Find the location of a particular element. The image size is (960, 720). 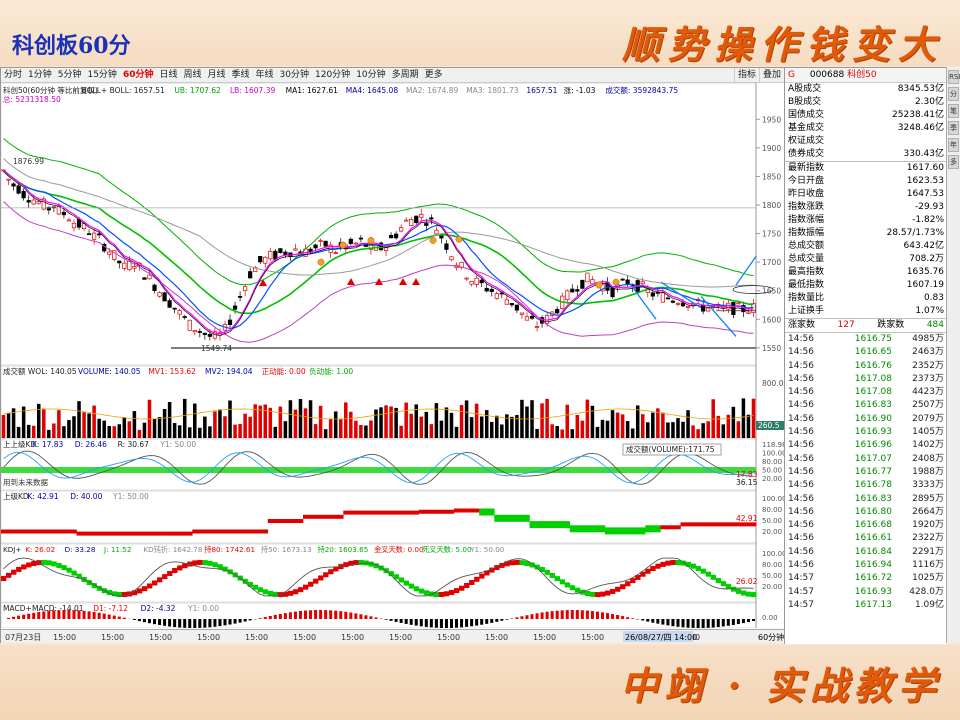

tool-button-1: 叠加 is located at coordinates (771, 75).